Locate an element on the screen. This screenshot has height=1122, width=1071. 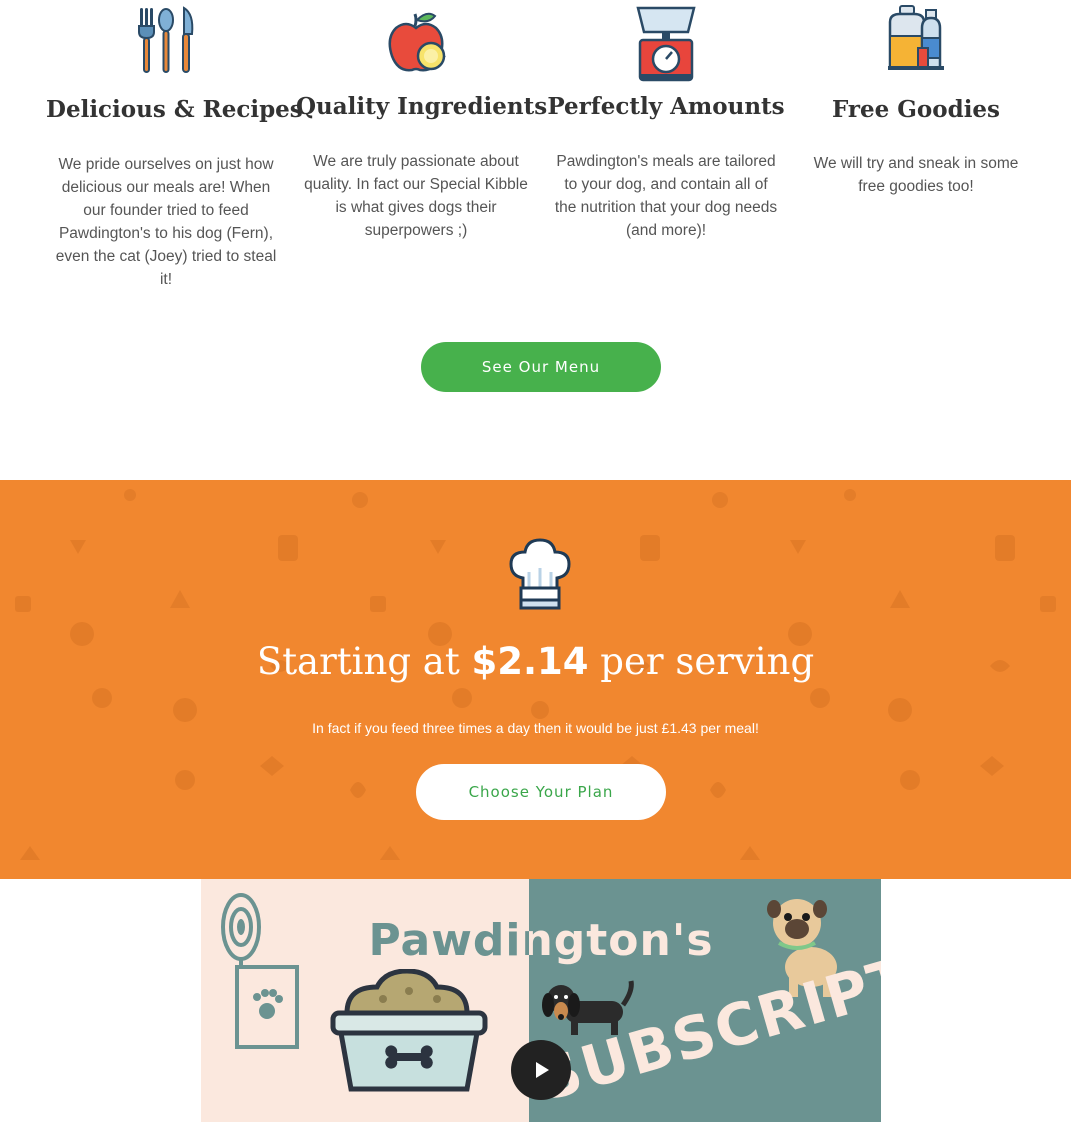
feature-title: Delicious & Recipes is located at coordinates (174, 109).